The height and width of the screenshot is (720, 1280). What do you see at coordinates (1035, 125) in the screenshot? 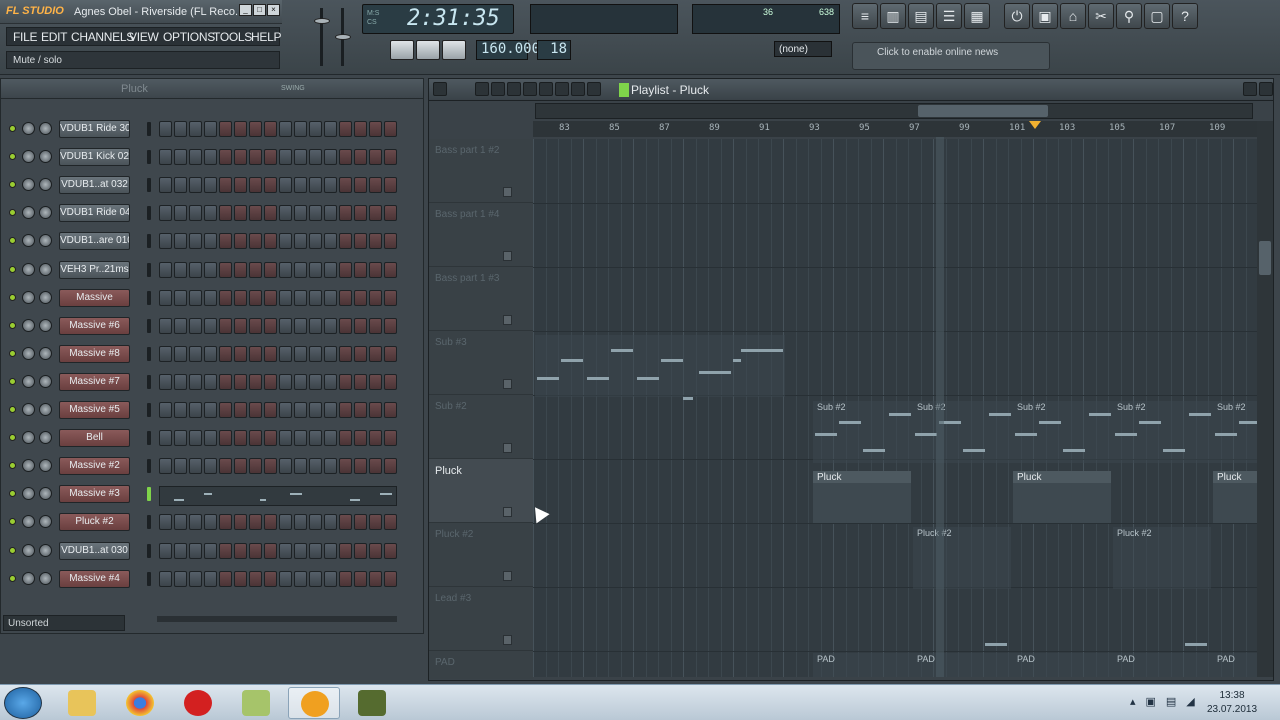
I see `song-position-marker` at bounding box center [1035, 125].